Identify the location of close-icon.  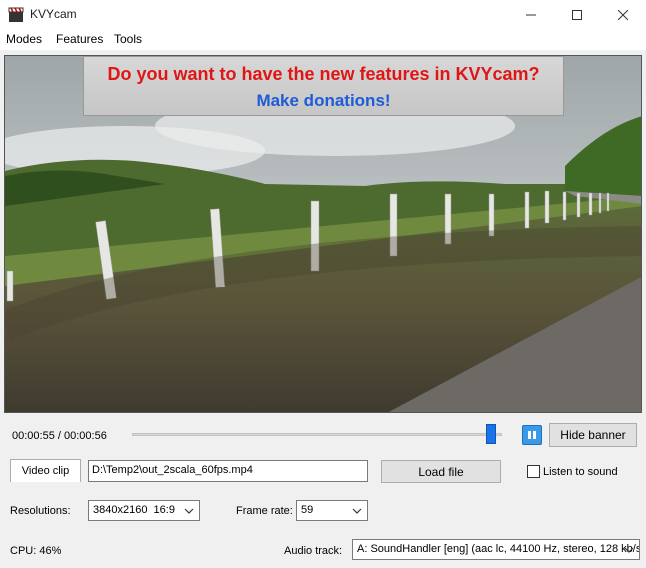
(623, 15).